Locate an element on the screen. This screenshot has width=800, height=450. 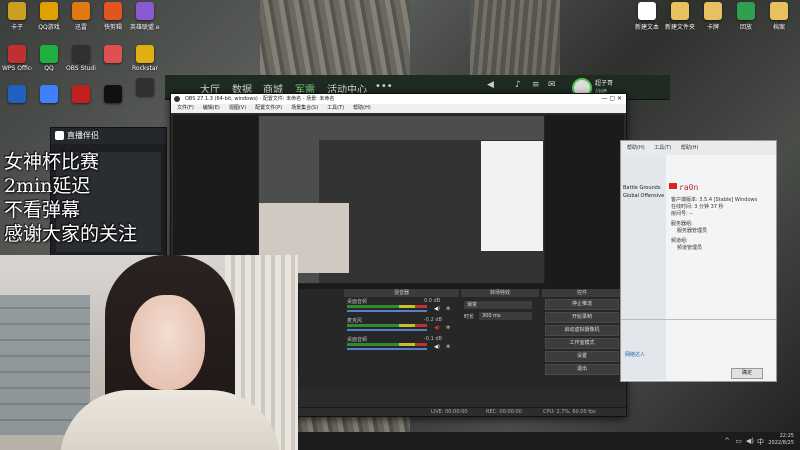
desktop-icon: 英雄联盟.exe is located at coordinates (145, 16).